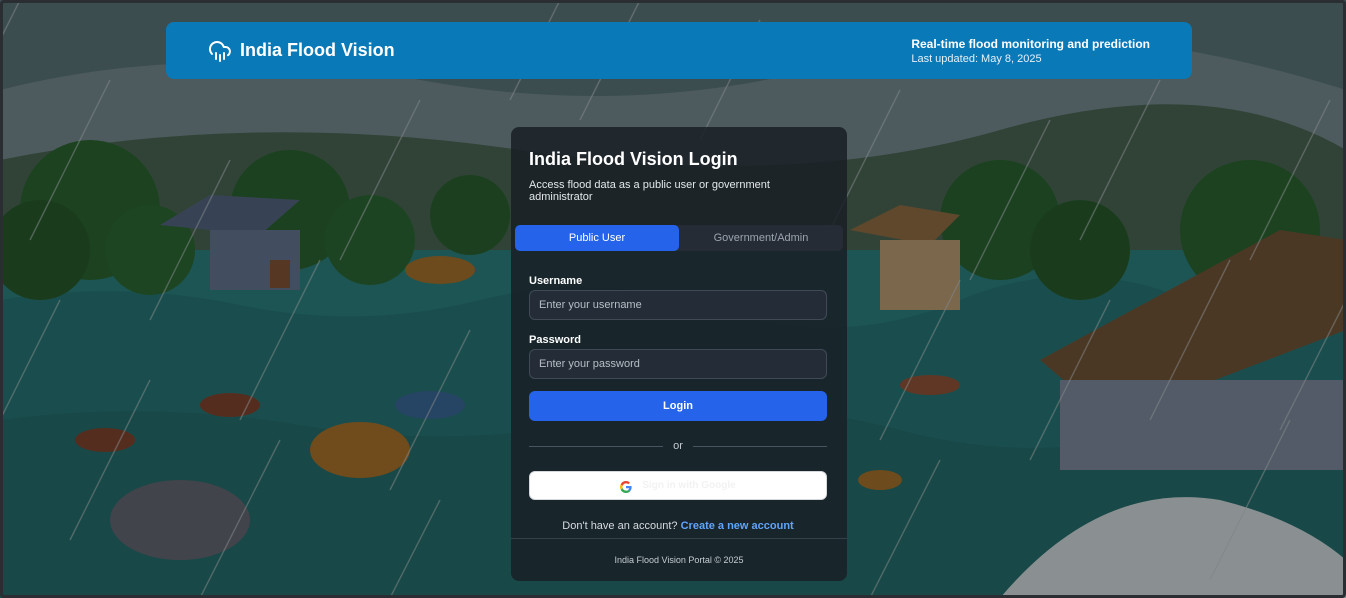 This screenshot has width=1346, height=598. What do you see at coordinates (626, 486) in the screenshot?
I see `google-icon` at bounding box center [626, 486].